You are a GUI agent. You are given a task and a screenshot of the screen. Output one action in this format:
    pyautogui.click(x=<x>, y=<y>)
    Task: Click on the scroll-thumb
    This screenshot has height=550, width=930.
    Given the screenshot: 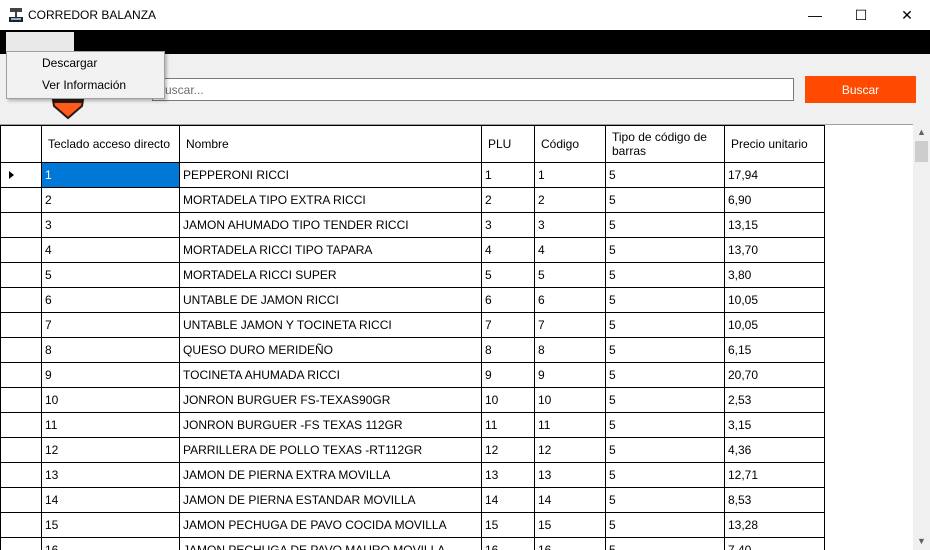 What is the action you would take?
    pyautogui.click(x=921, y=151)
    